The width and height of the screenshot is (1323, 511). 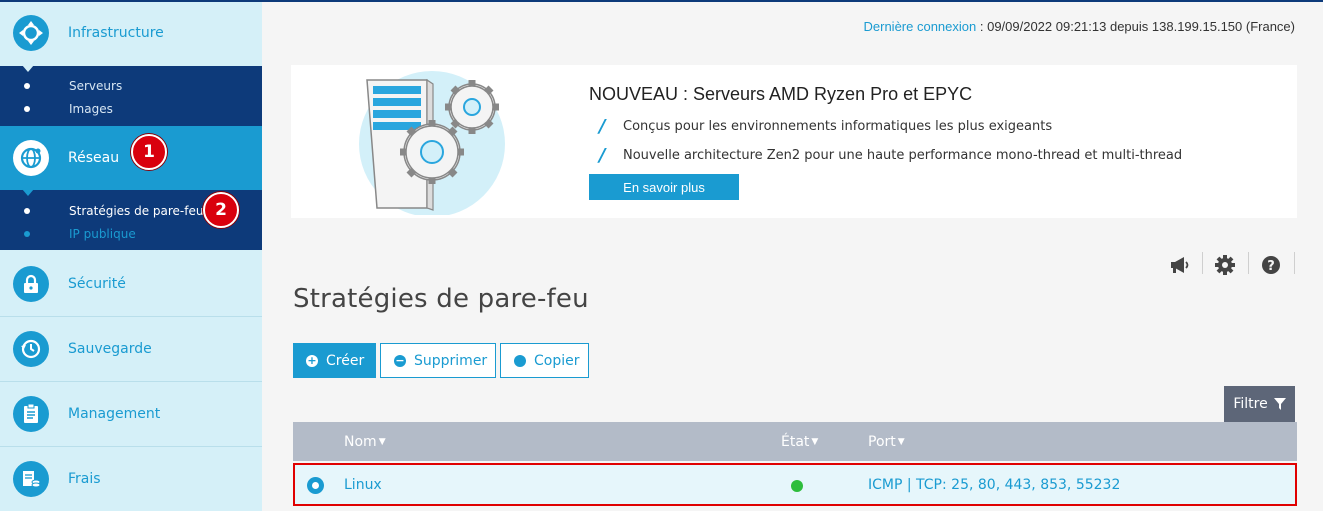 I want to click on sidebar-item-label: Management, so click(x=114, y=414).